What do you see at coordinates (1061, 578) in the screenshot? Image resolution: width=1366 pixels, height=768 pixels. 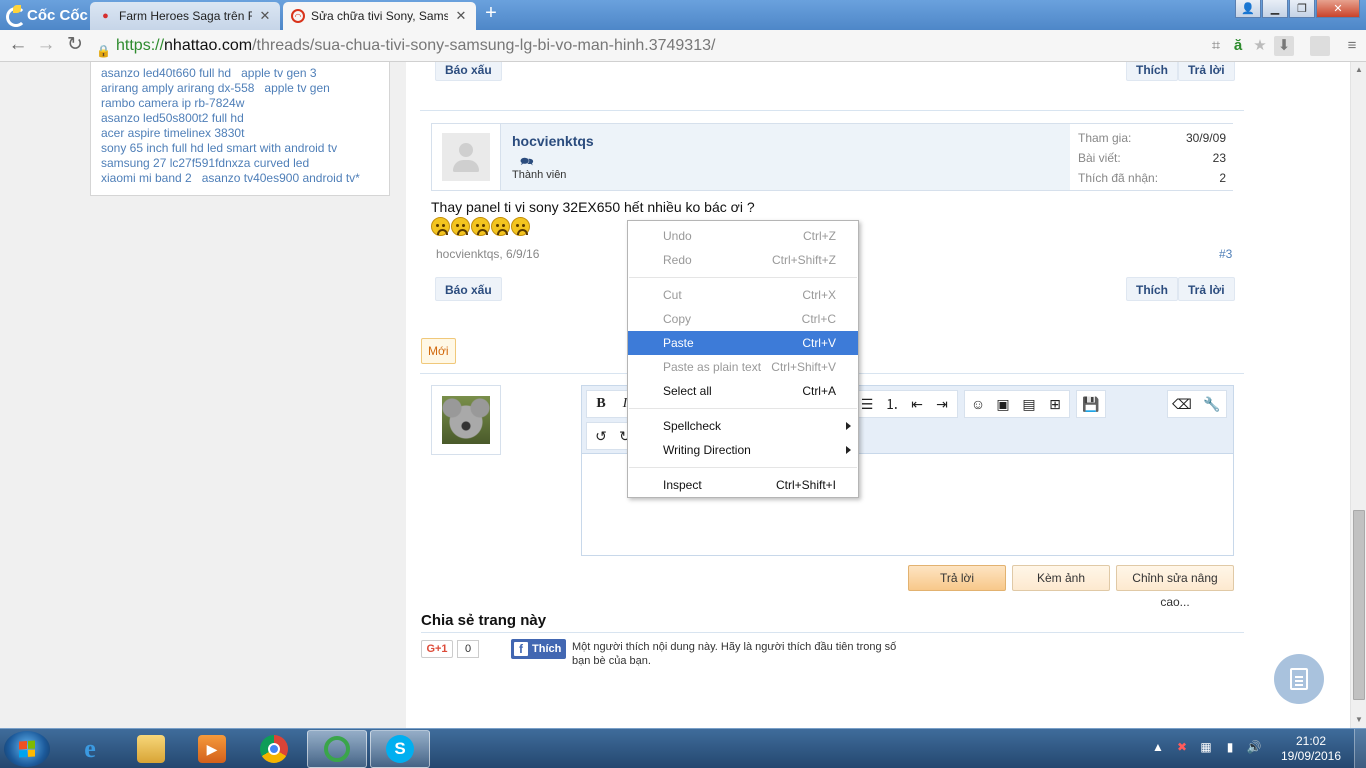 I see `attach-image-button: Kèm ảnh` at bounding box center [1061, 578].